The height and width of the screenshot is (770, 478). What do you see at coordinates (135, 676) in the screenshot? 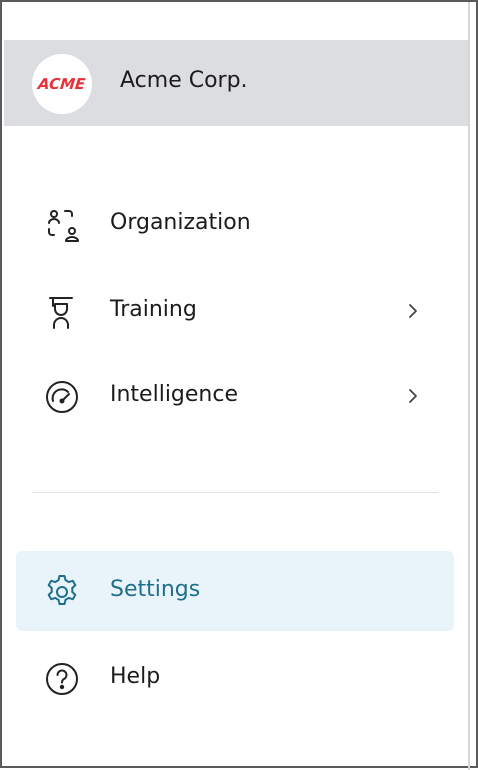
I see `nav-label-help: Help` at bounding box center [135, 676].